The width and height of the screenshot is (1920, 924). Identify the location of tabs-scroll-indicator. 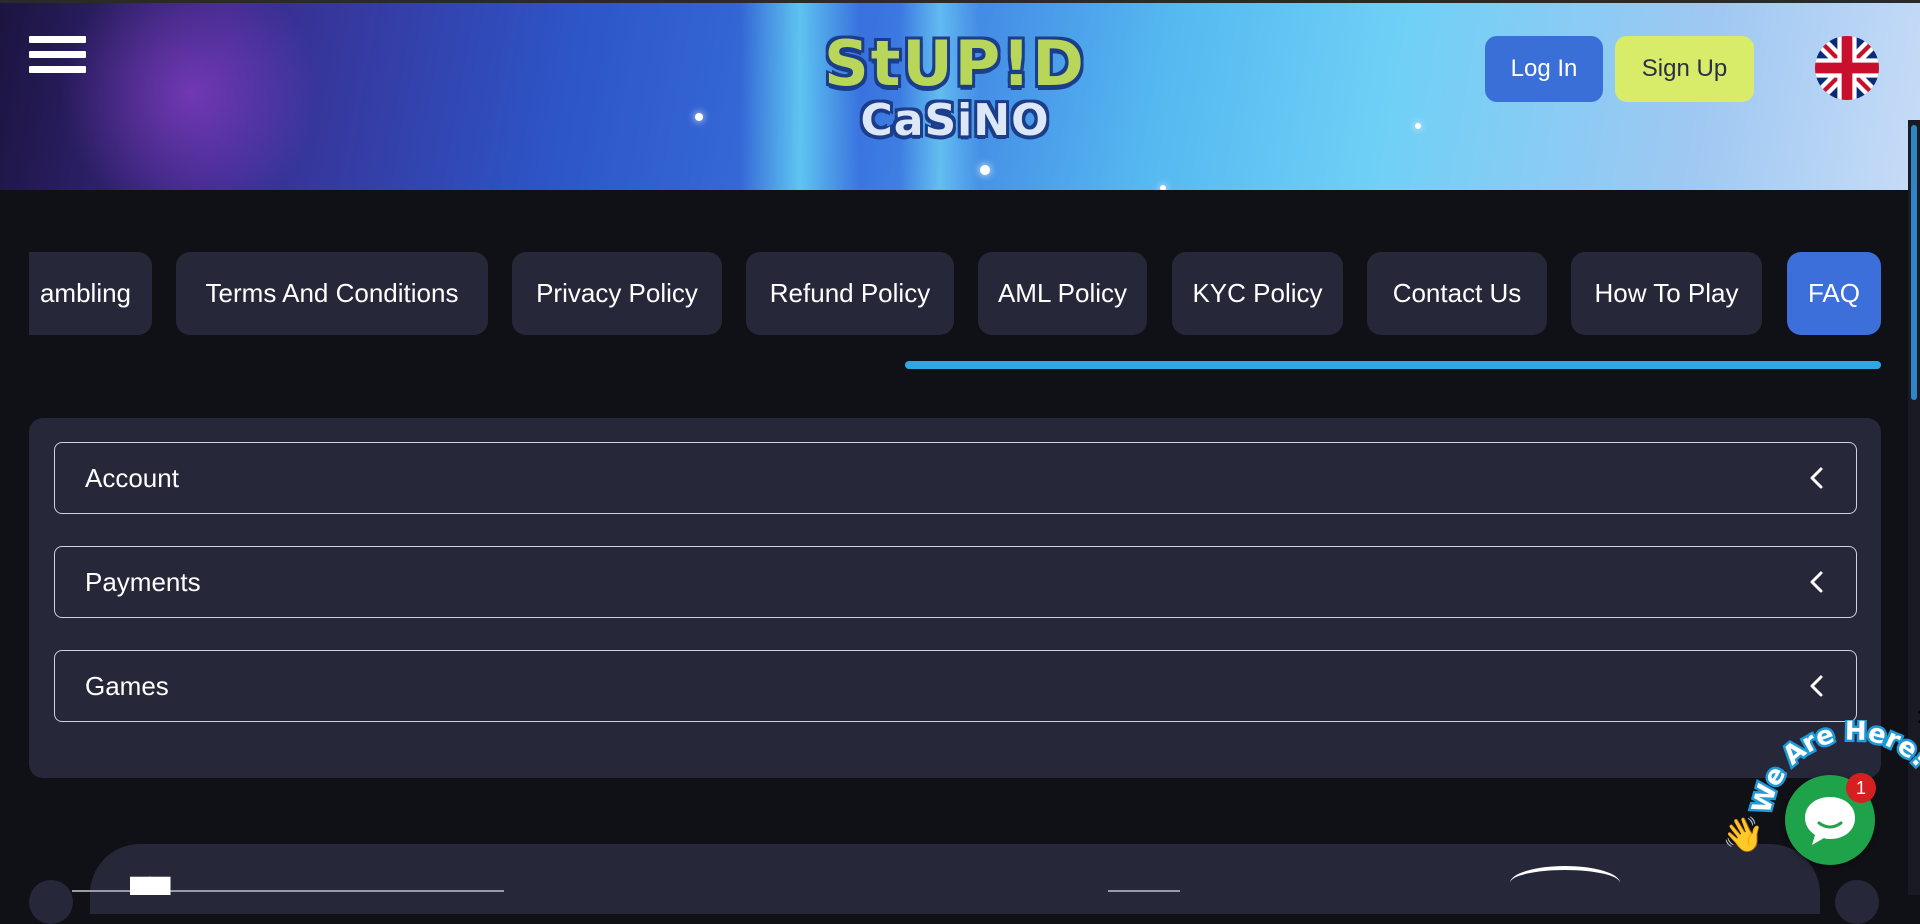
(1393, 365).